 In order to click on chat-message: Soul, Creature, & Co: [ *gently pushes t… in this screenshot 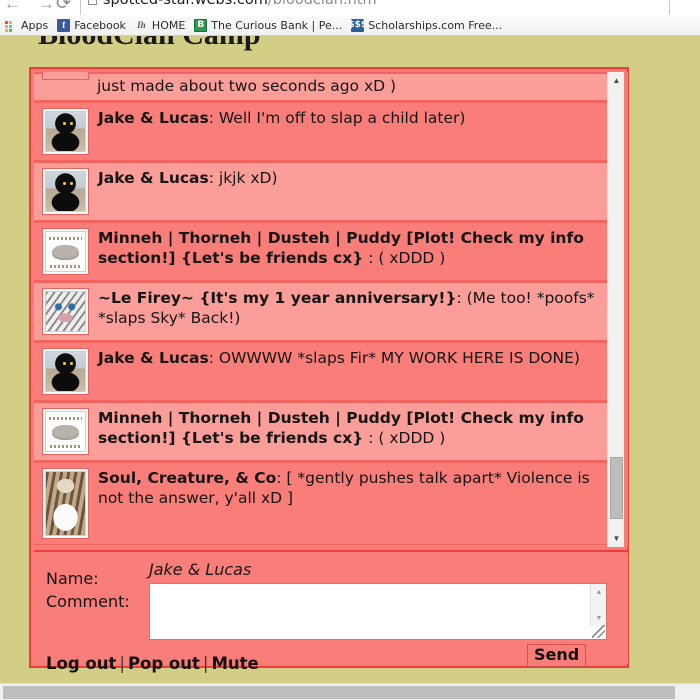, I will do `click(322, 502)`.